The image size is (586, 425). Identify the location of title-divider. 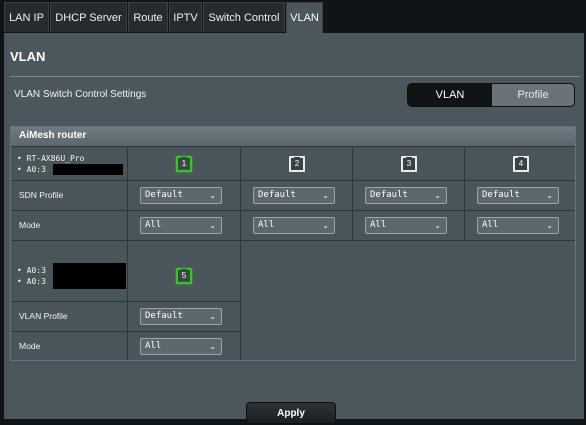
(295, 76).